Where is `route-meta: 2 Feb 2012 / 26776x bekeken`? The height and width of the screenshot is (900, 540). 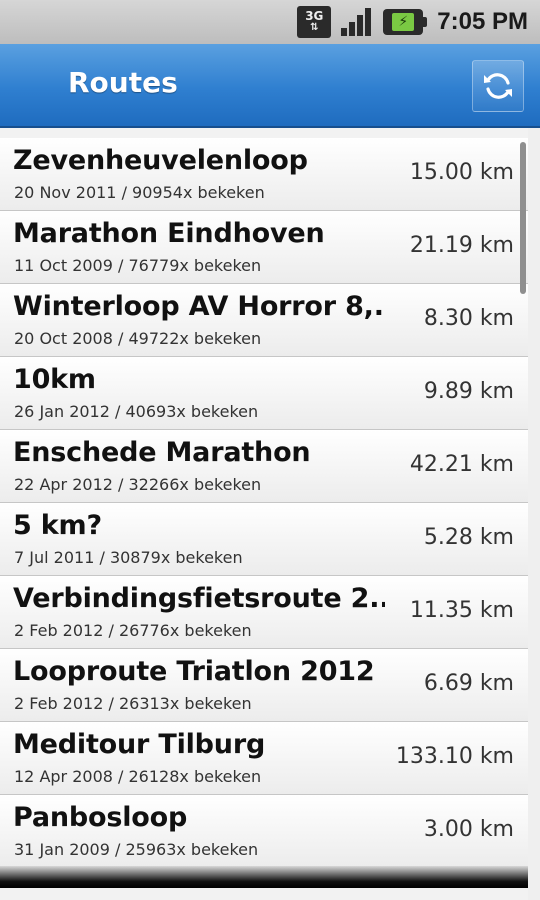 route-meta: 2 Feb 2012 / 26776x bekeken is located at coordinates (133, 630).